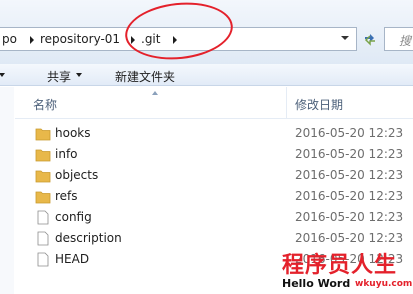  What do you see at coordinates (398, 39) in the screenshot?
I see `search-input: 搜` at bounding box center [398, 39].